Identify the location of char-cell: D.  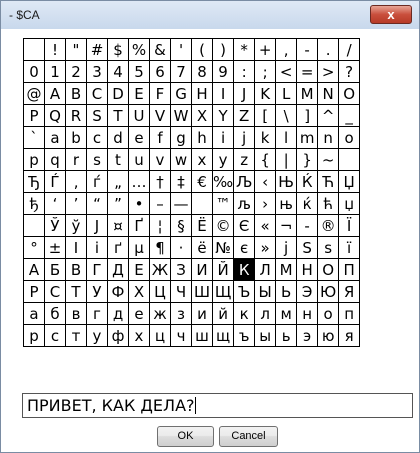
(118, 93).